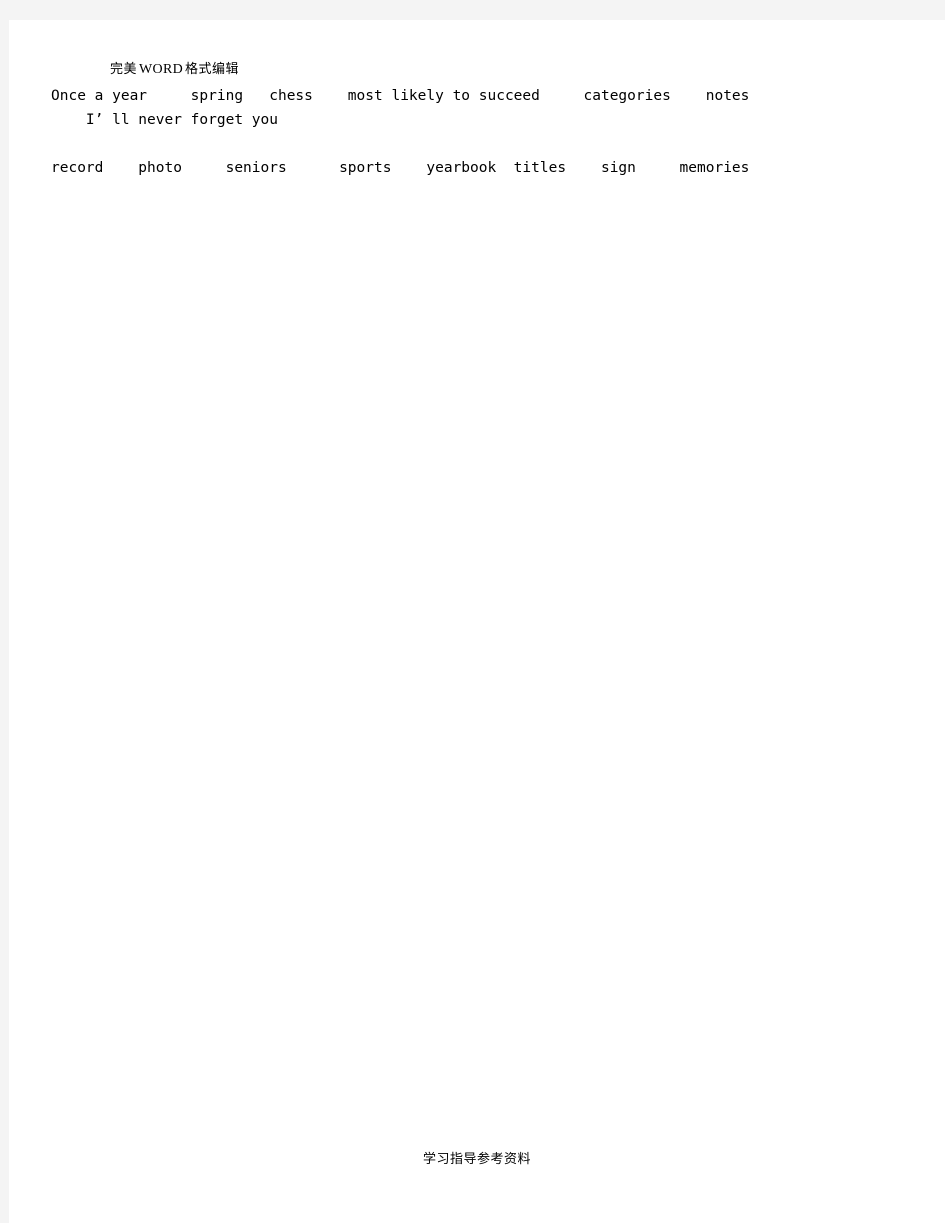 The width and height of the screenshot is (945, 1223). I want to click on header-chinese-prefix: 完美, so click(124, 69).